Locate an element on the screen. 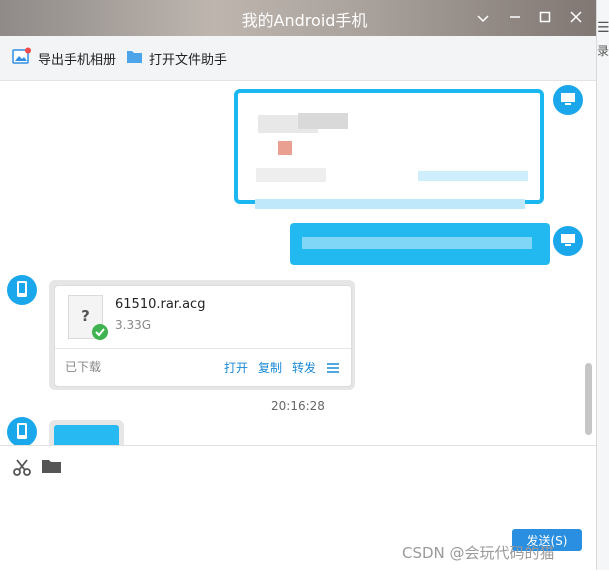  open-file-link: 打开 is located at coordinates (236, 367).